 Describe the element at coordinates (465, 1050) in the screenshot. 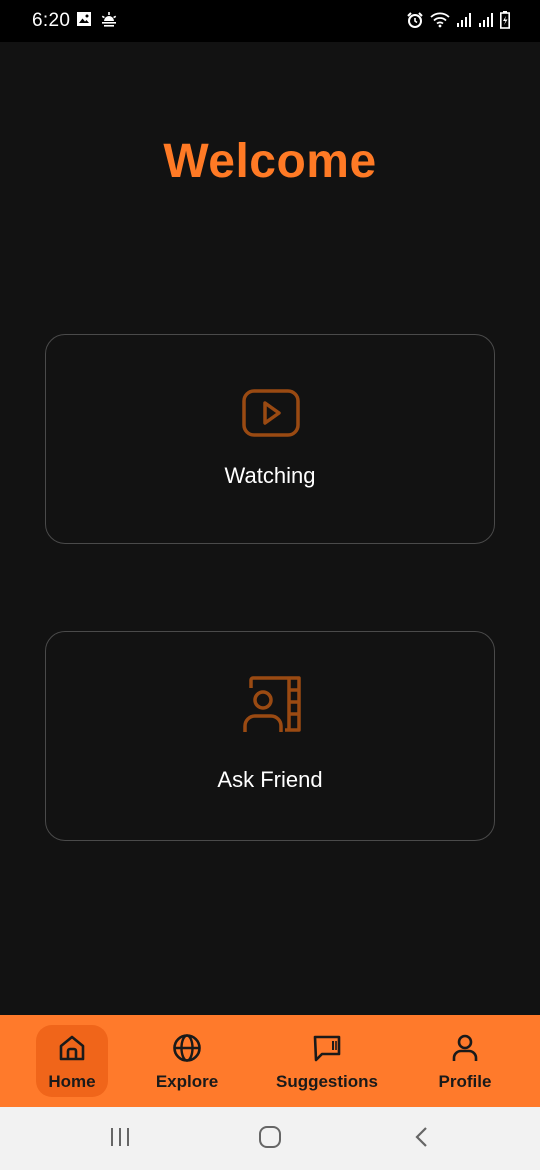

I see `user-icon` at that location.